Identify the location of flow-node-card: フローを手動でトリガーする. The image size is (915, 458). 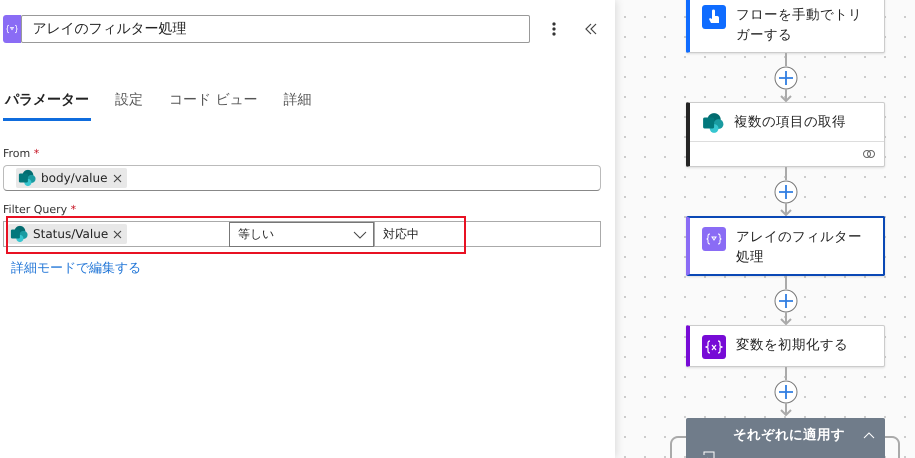
(785, 26).